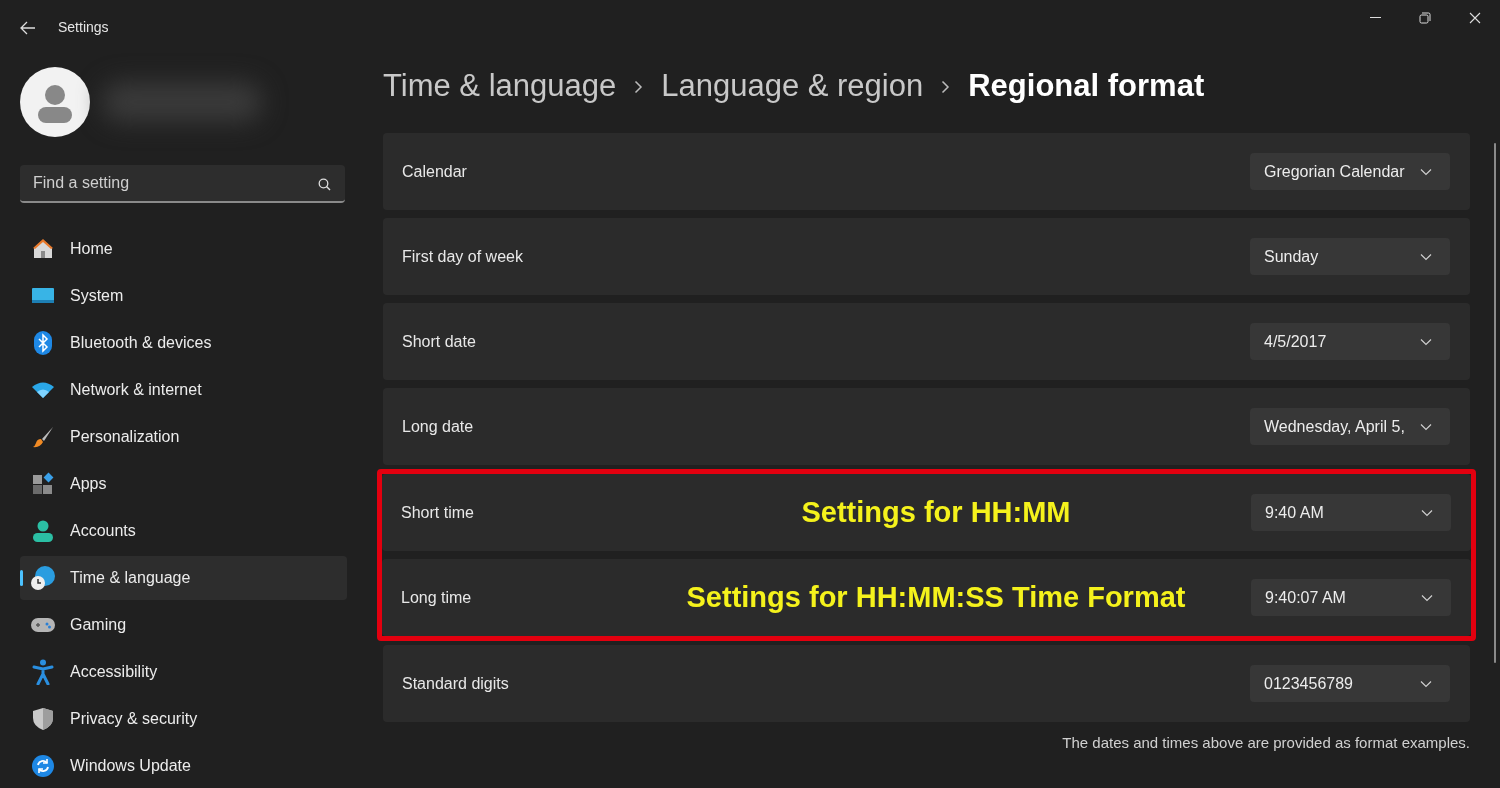 Image resolution: width=1500 pixels, height=788 pixels. I want to click on selection-indicator, so click(21, 578).